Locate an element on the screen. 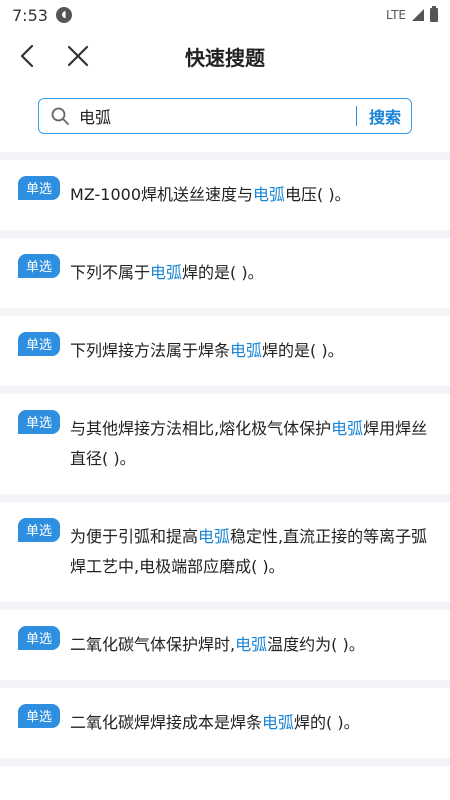  status-bar: 7:53 ◖ LTE is located at coordinates (225, 15).